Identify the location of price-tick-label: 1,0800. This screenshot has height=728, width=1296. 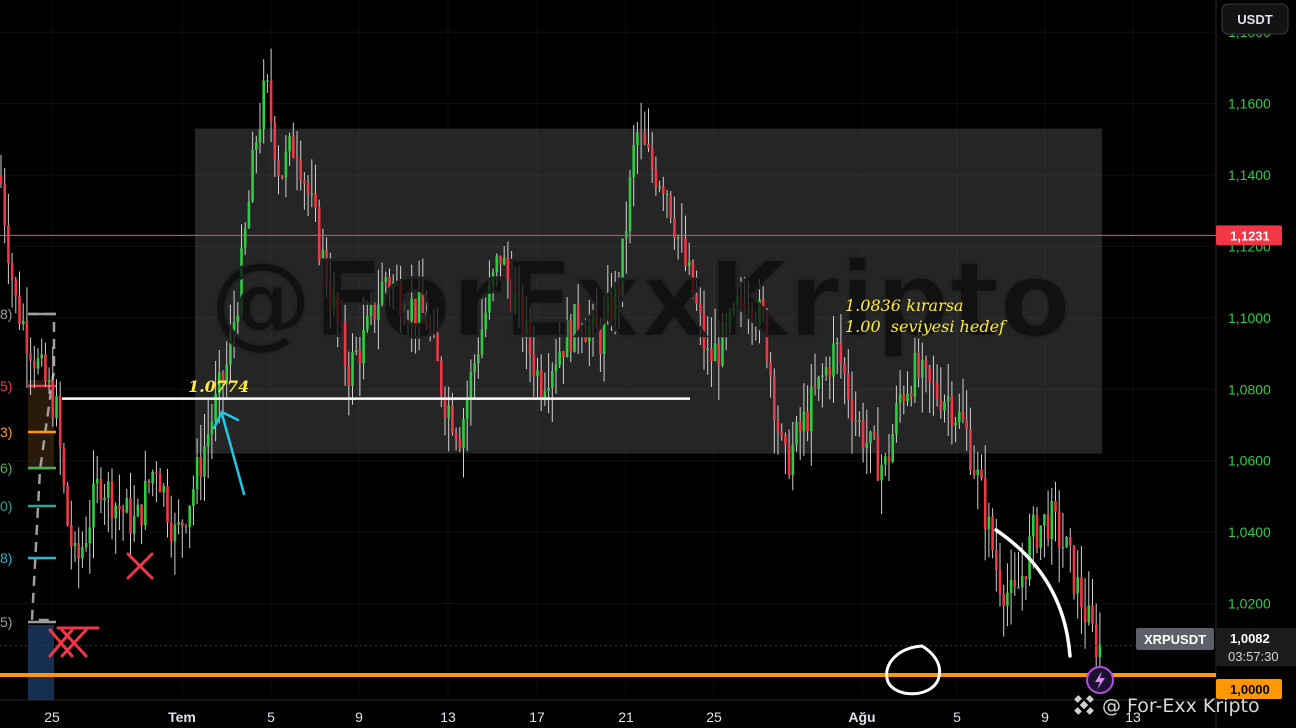
(1249, 389).